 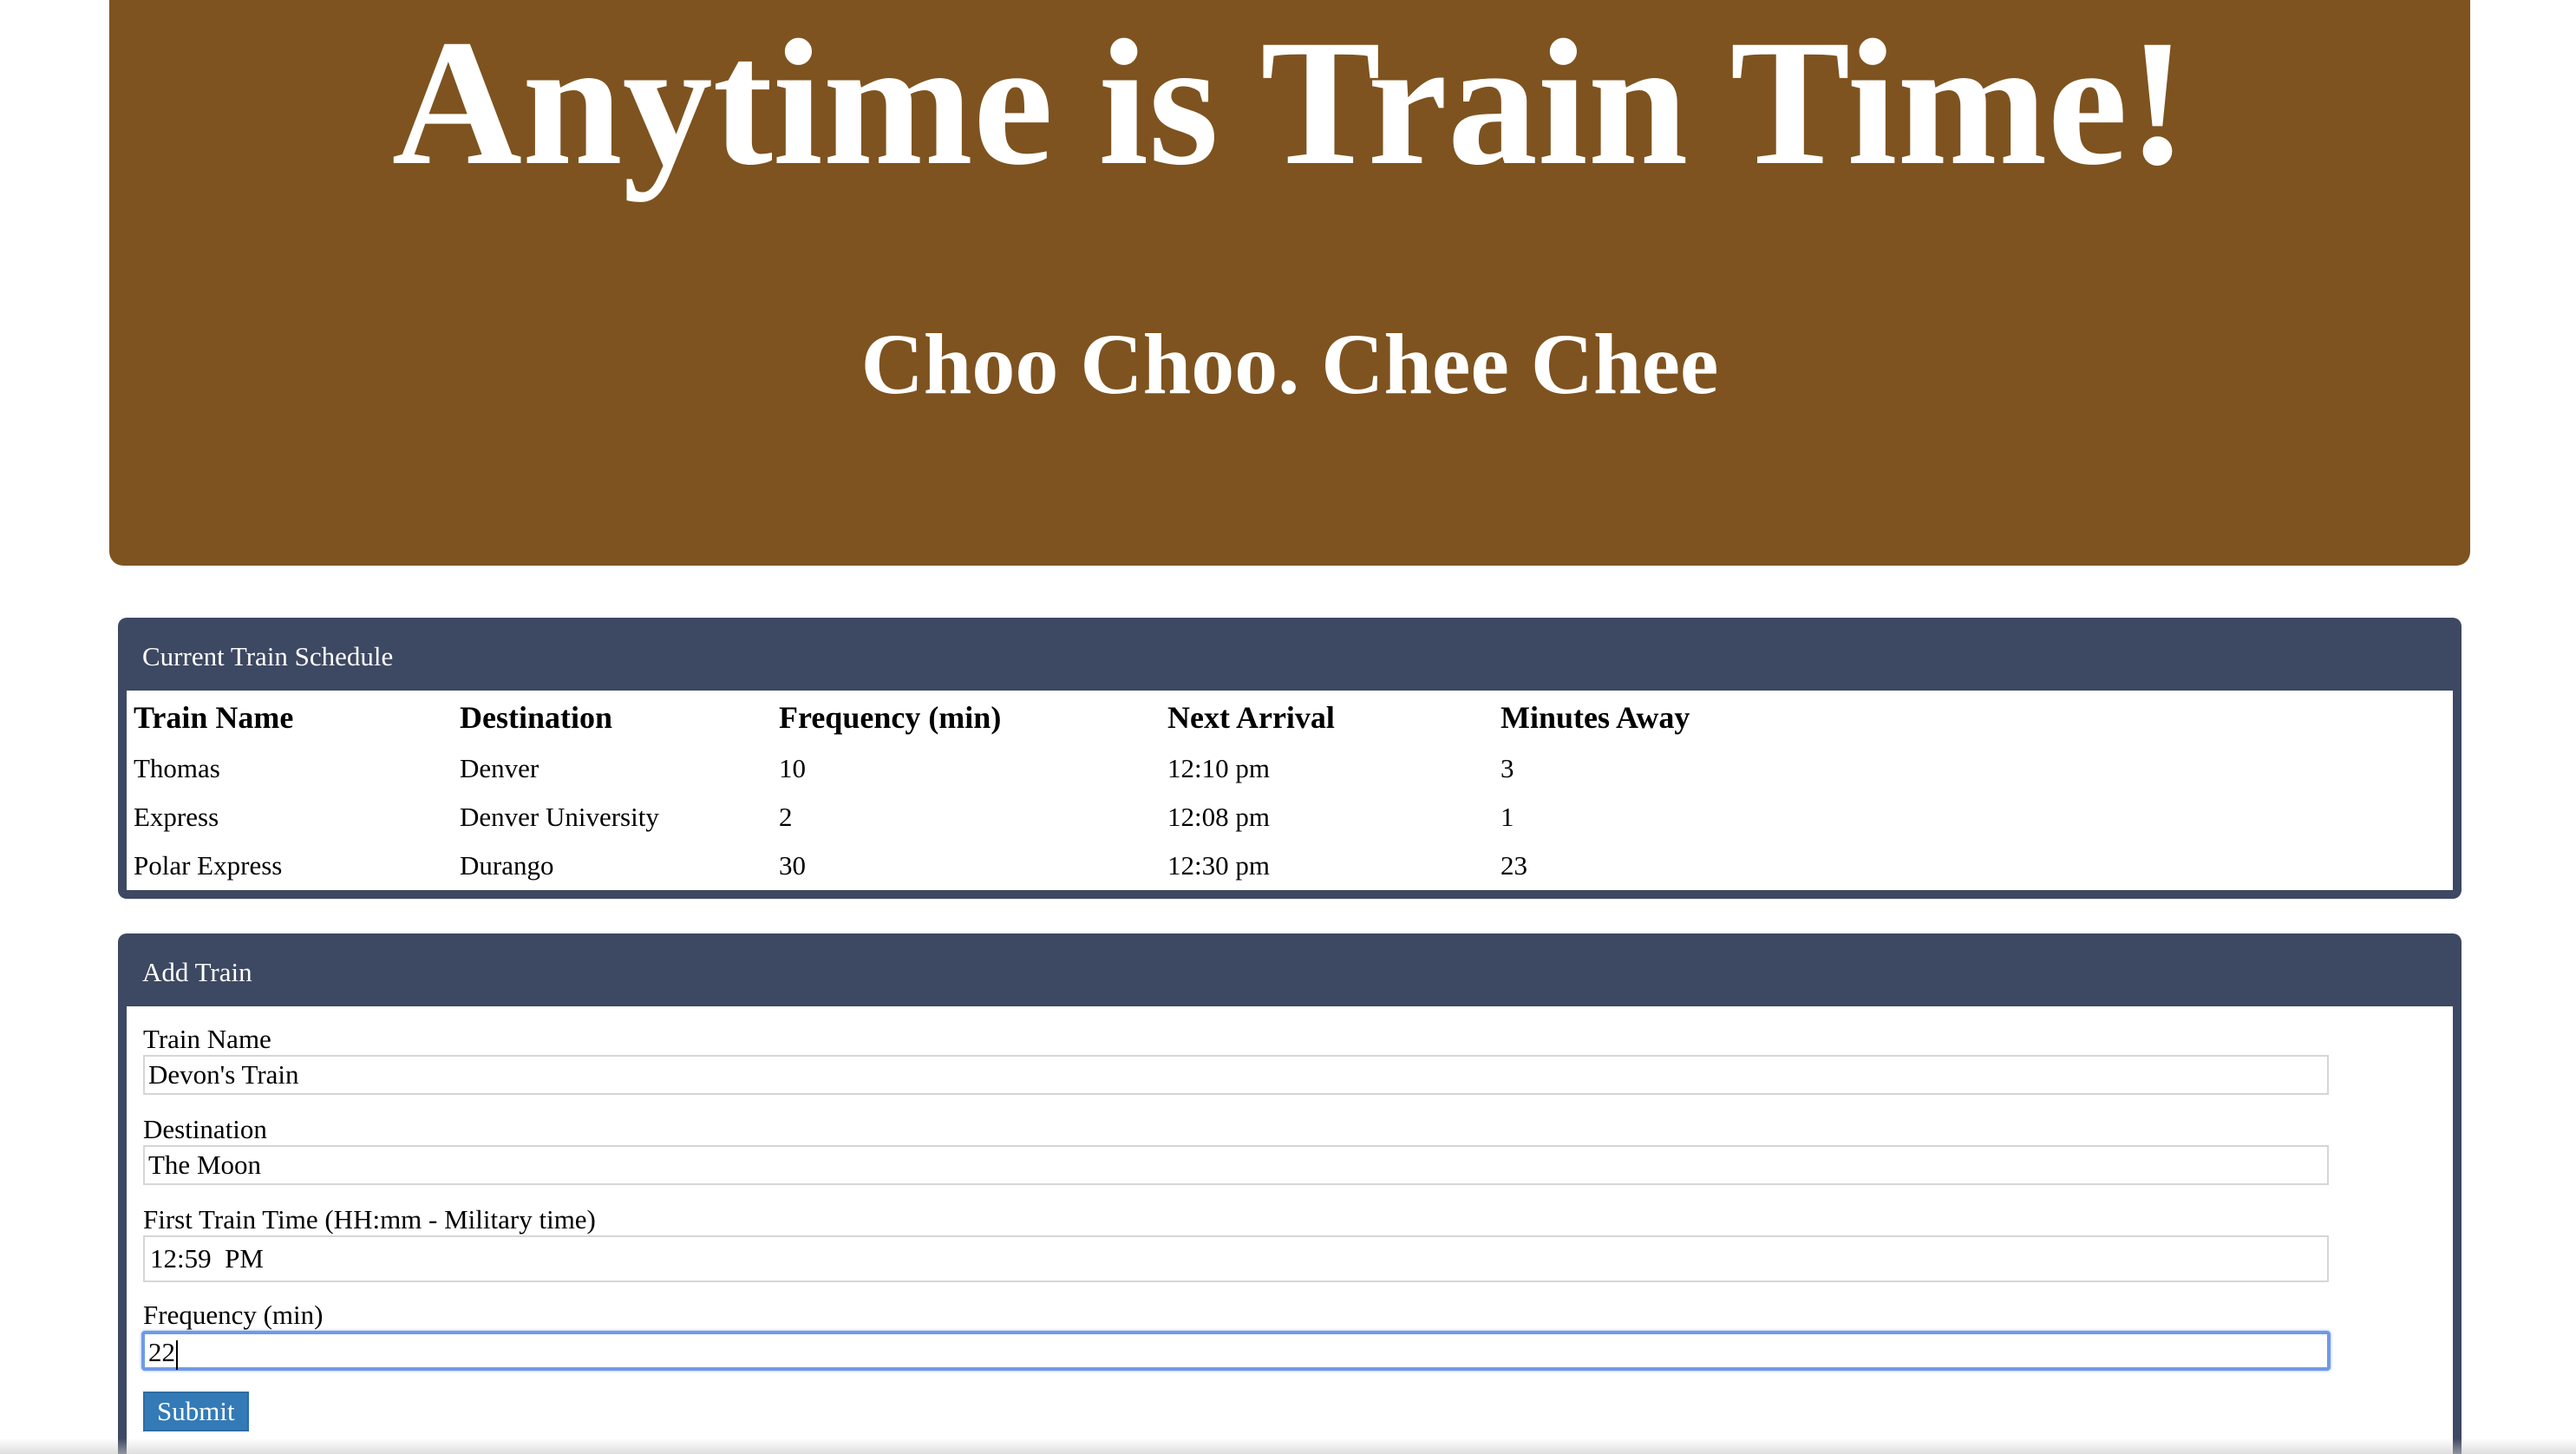 What do you see at coordinates (177, 768) in the screenshot?
I see `cell-train-name: Thomas` at bounding box center [177, 768].